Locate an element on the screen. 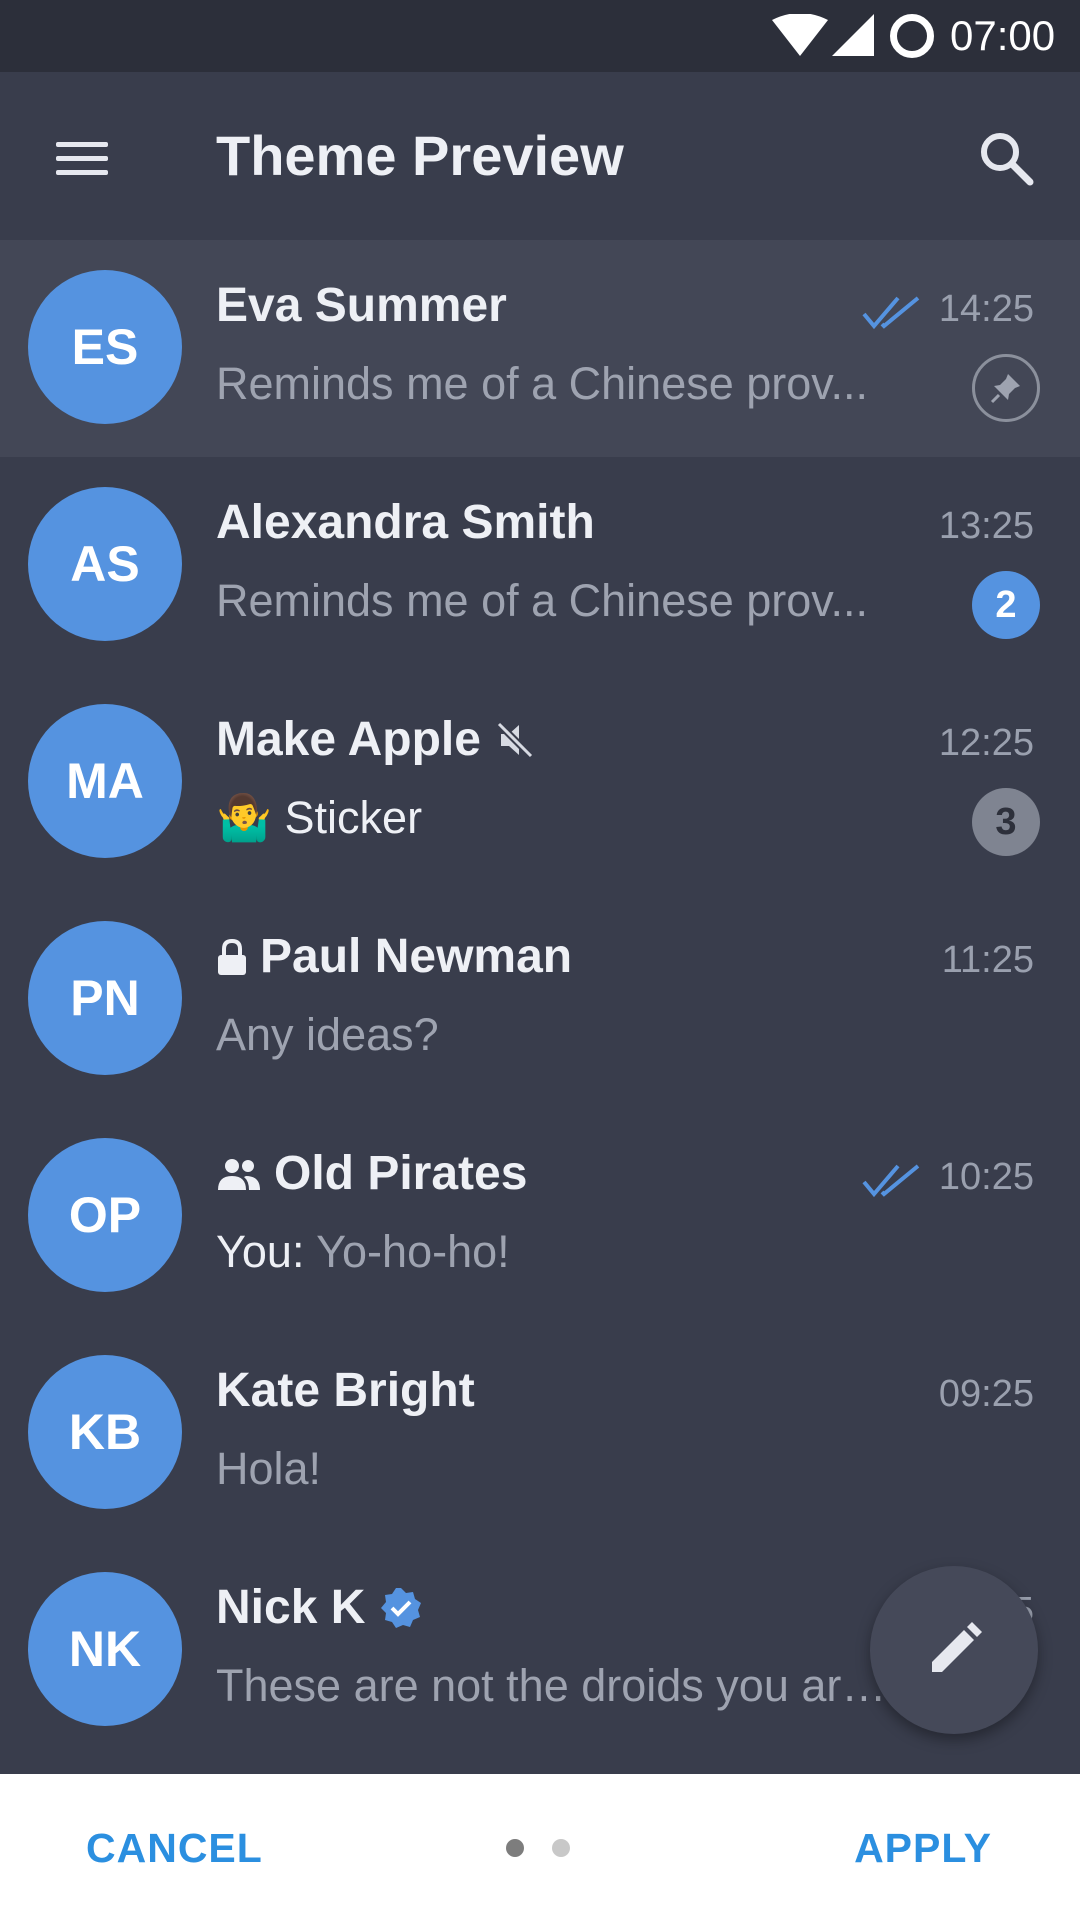  apply-button: APPLY is located at coordinates (923, 1848).